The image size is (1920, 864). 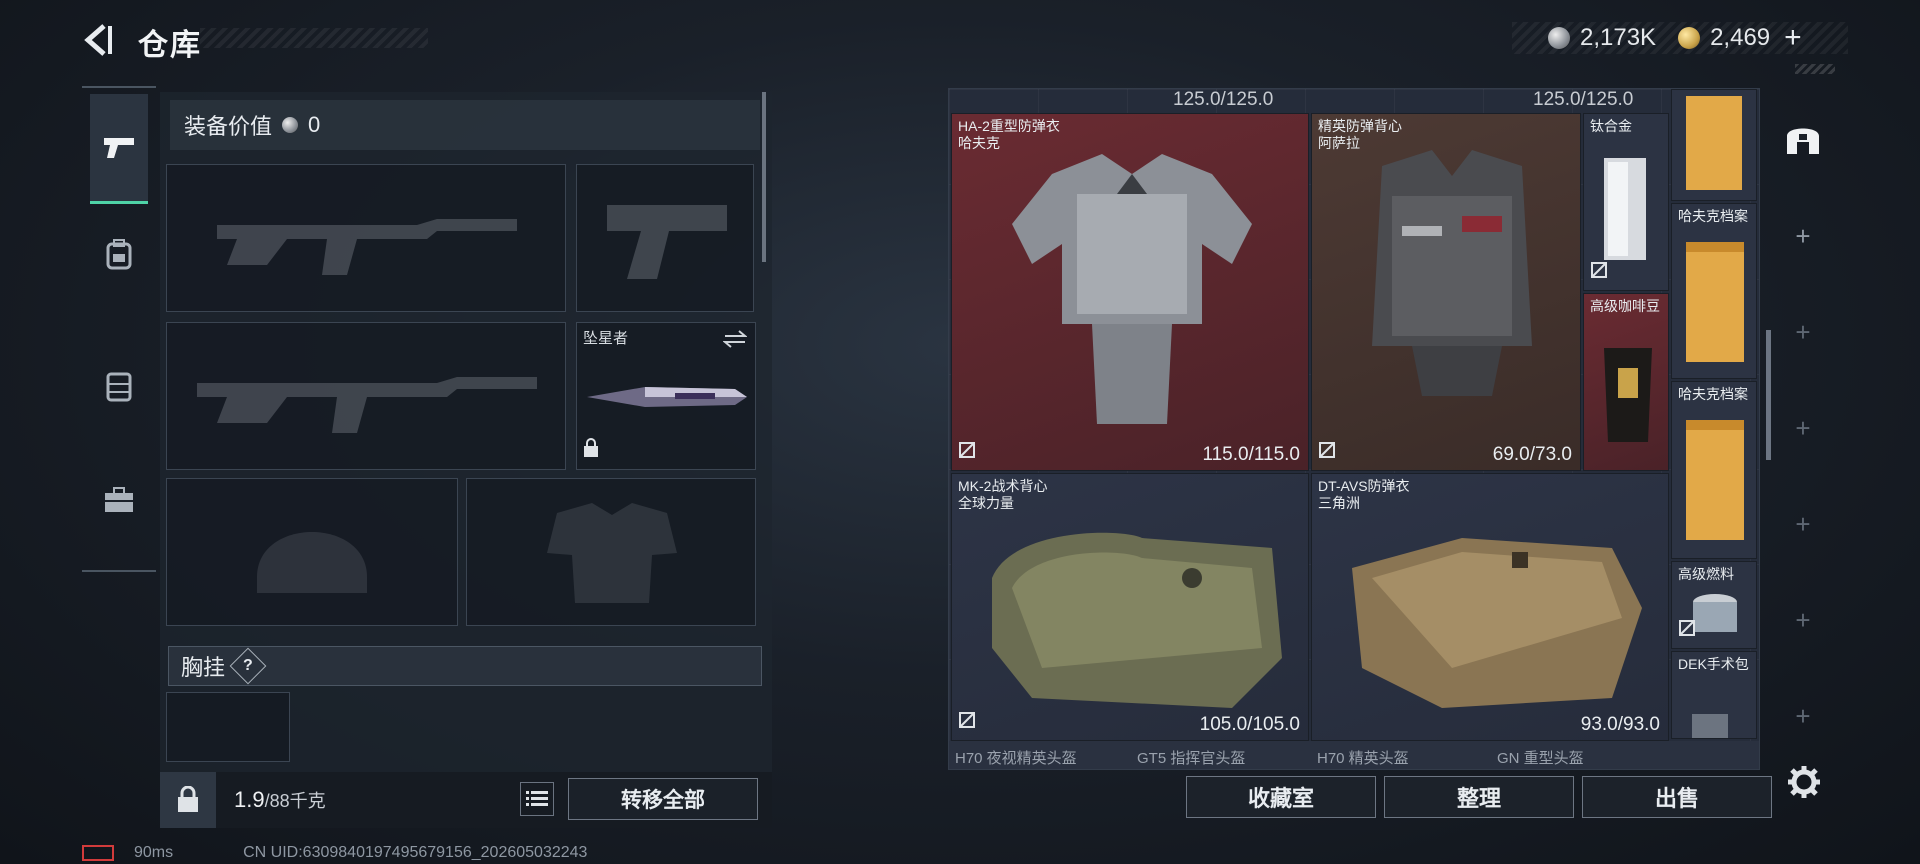 I want to click on briefcase-icon, so click(x=119, y=500).